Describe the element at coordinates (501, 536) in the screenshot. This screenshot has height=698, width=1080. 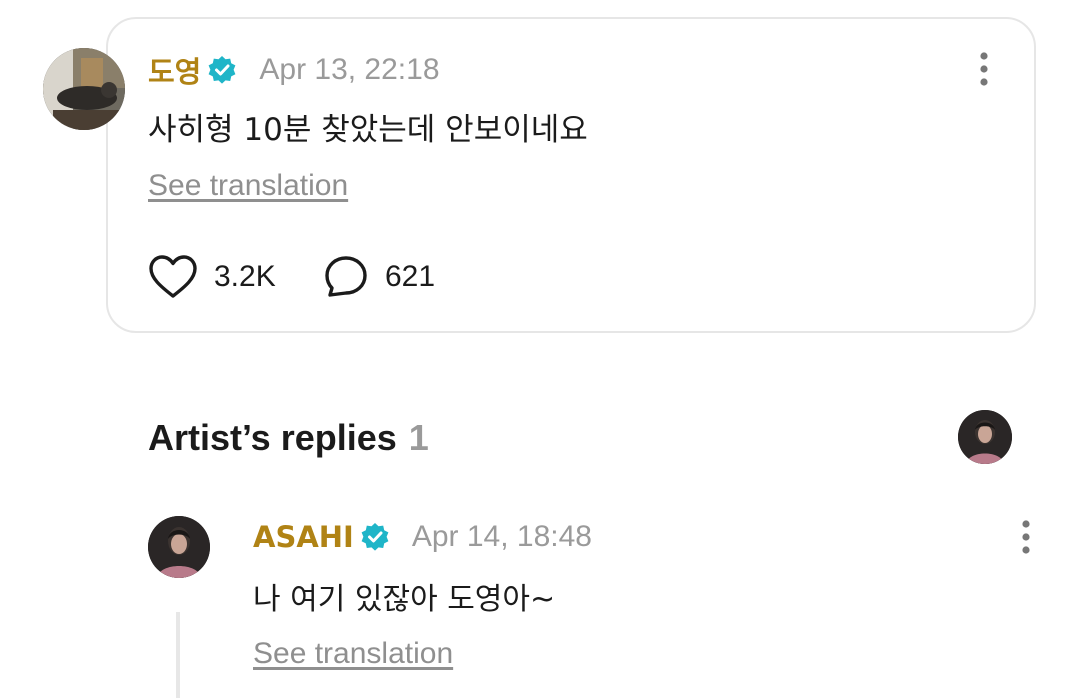
I see `reply-timestamp: Apr 14, 18:48` at that location.